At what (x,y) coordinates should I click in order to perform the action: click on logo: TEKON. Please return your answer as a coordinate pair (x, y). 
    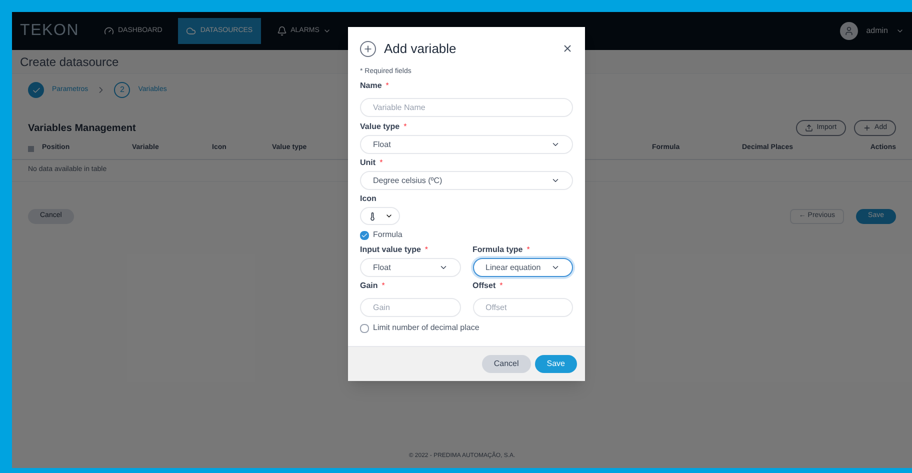
    Looking at the image, I should click on (50, 31).